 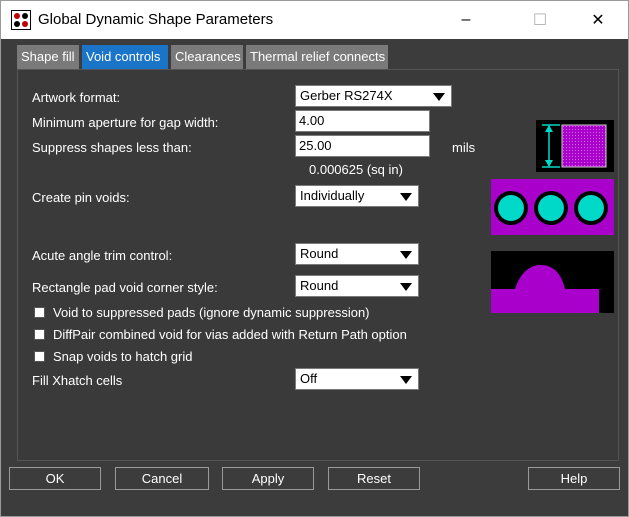 I want to click on suppress-unit-label: mils, so click(x=464, y=147).